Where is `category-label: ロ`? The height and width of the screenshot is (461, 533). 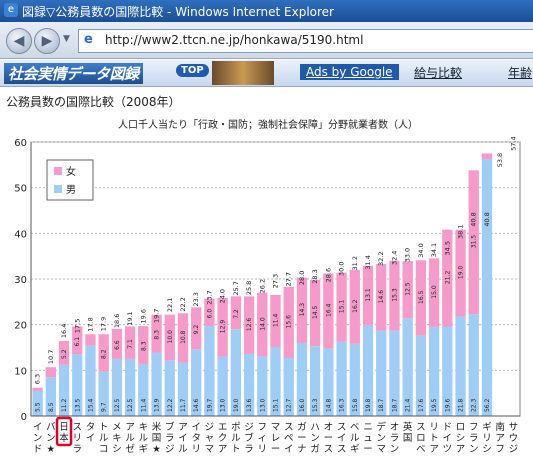
category-label: ロ is located at coordinates (421, 438).